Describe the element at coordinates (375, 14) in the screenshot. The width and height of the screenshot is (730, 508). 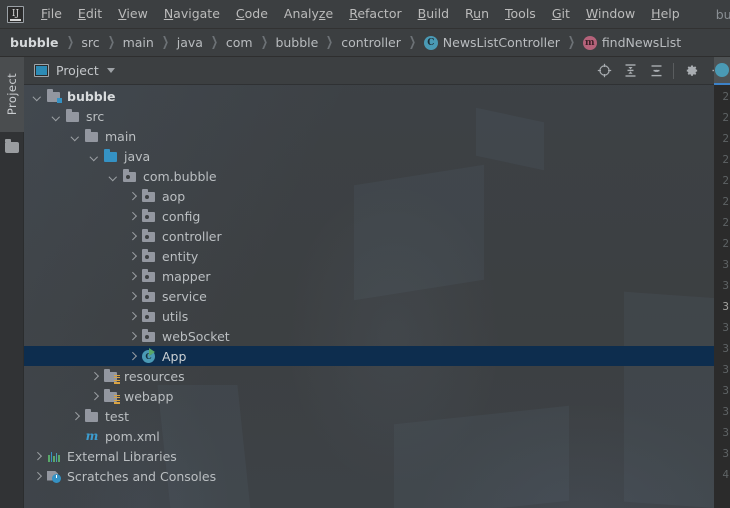
I see `menu-item-refactor: Refactor` at that location.